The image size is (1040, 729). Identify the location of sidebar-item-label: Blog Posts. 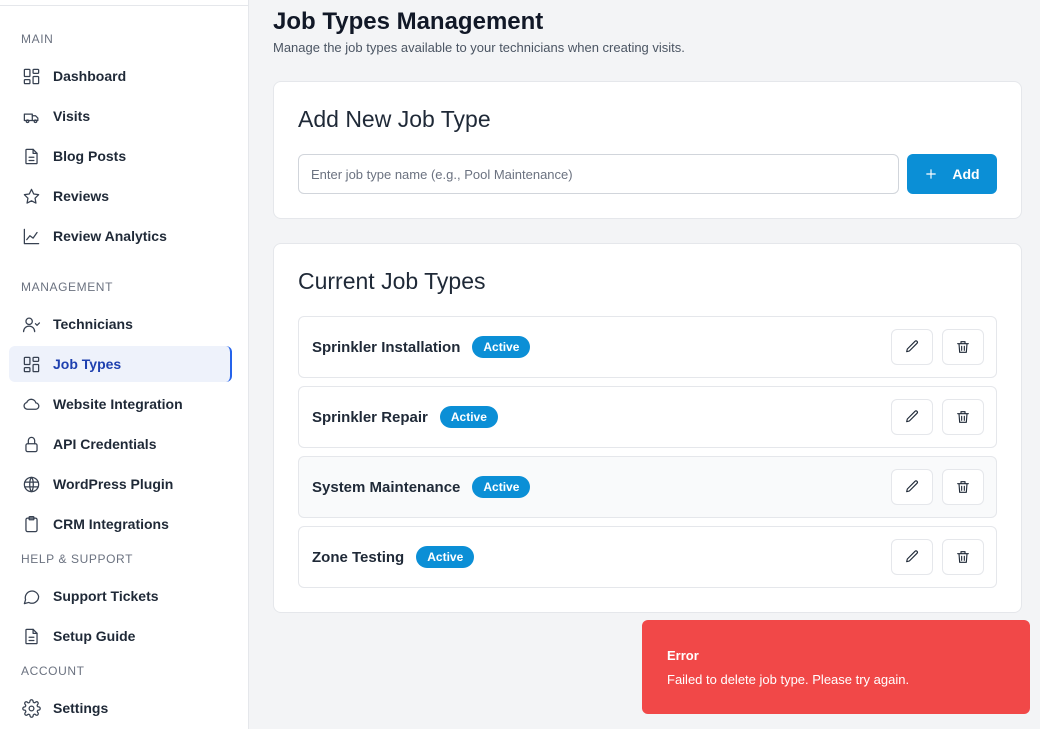
(90, 156).